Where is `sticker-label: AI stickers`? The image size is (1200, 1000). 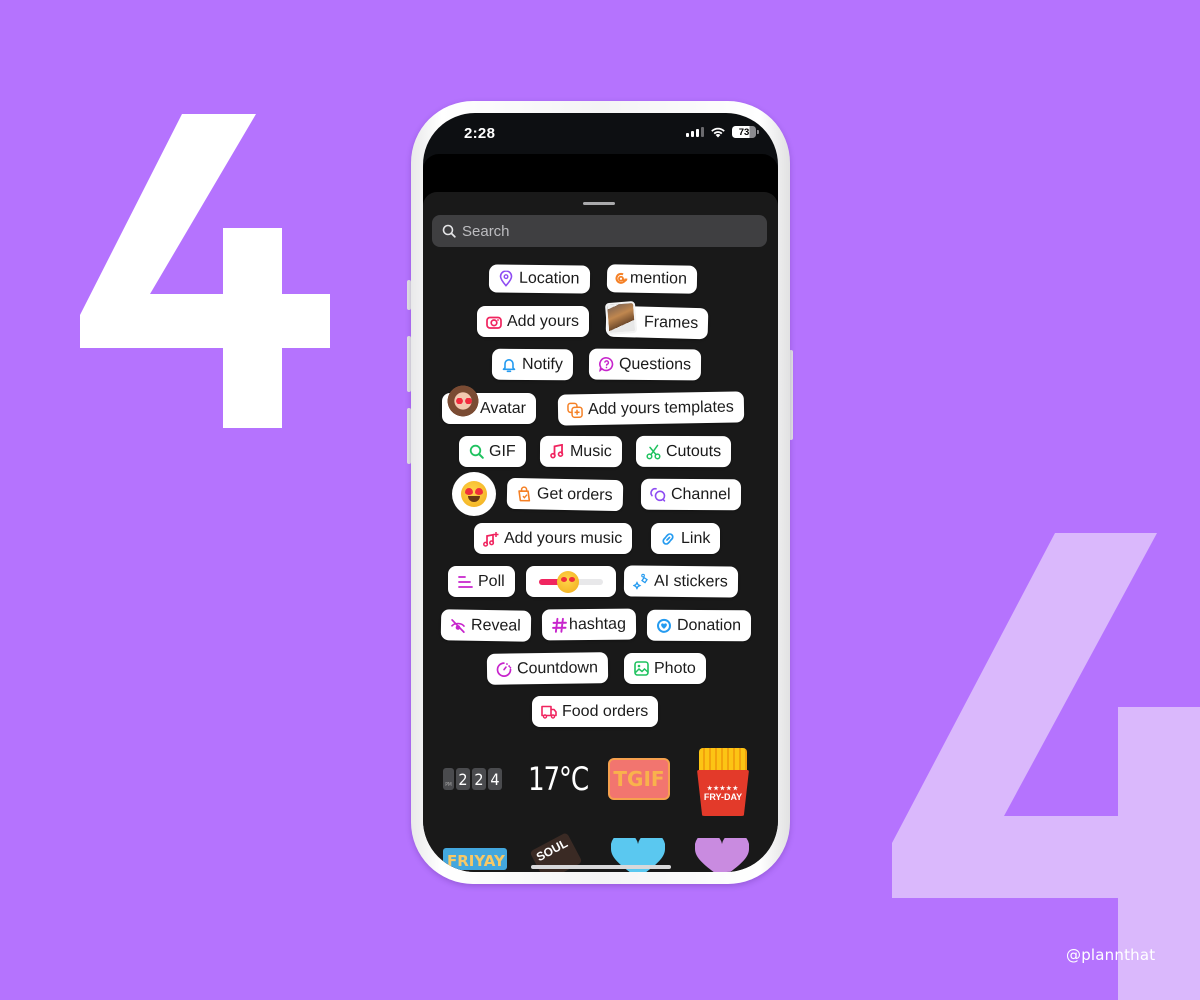
sticker-label: AI stickers is located at coordinates (690, 581).